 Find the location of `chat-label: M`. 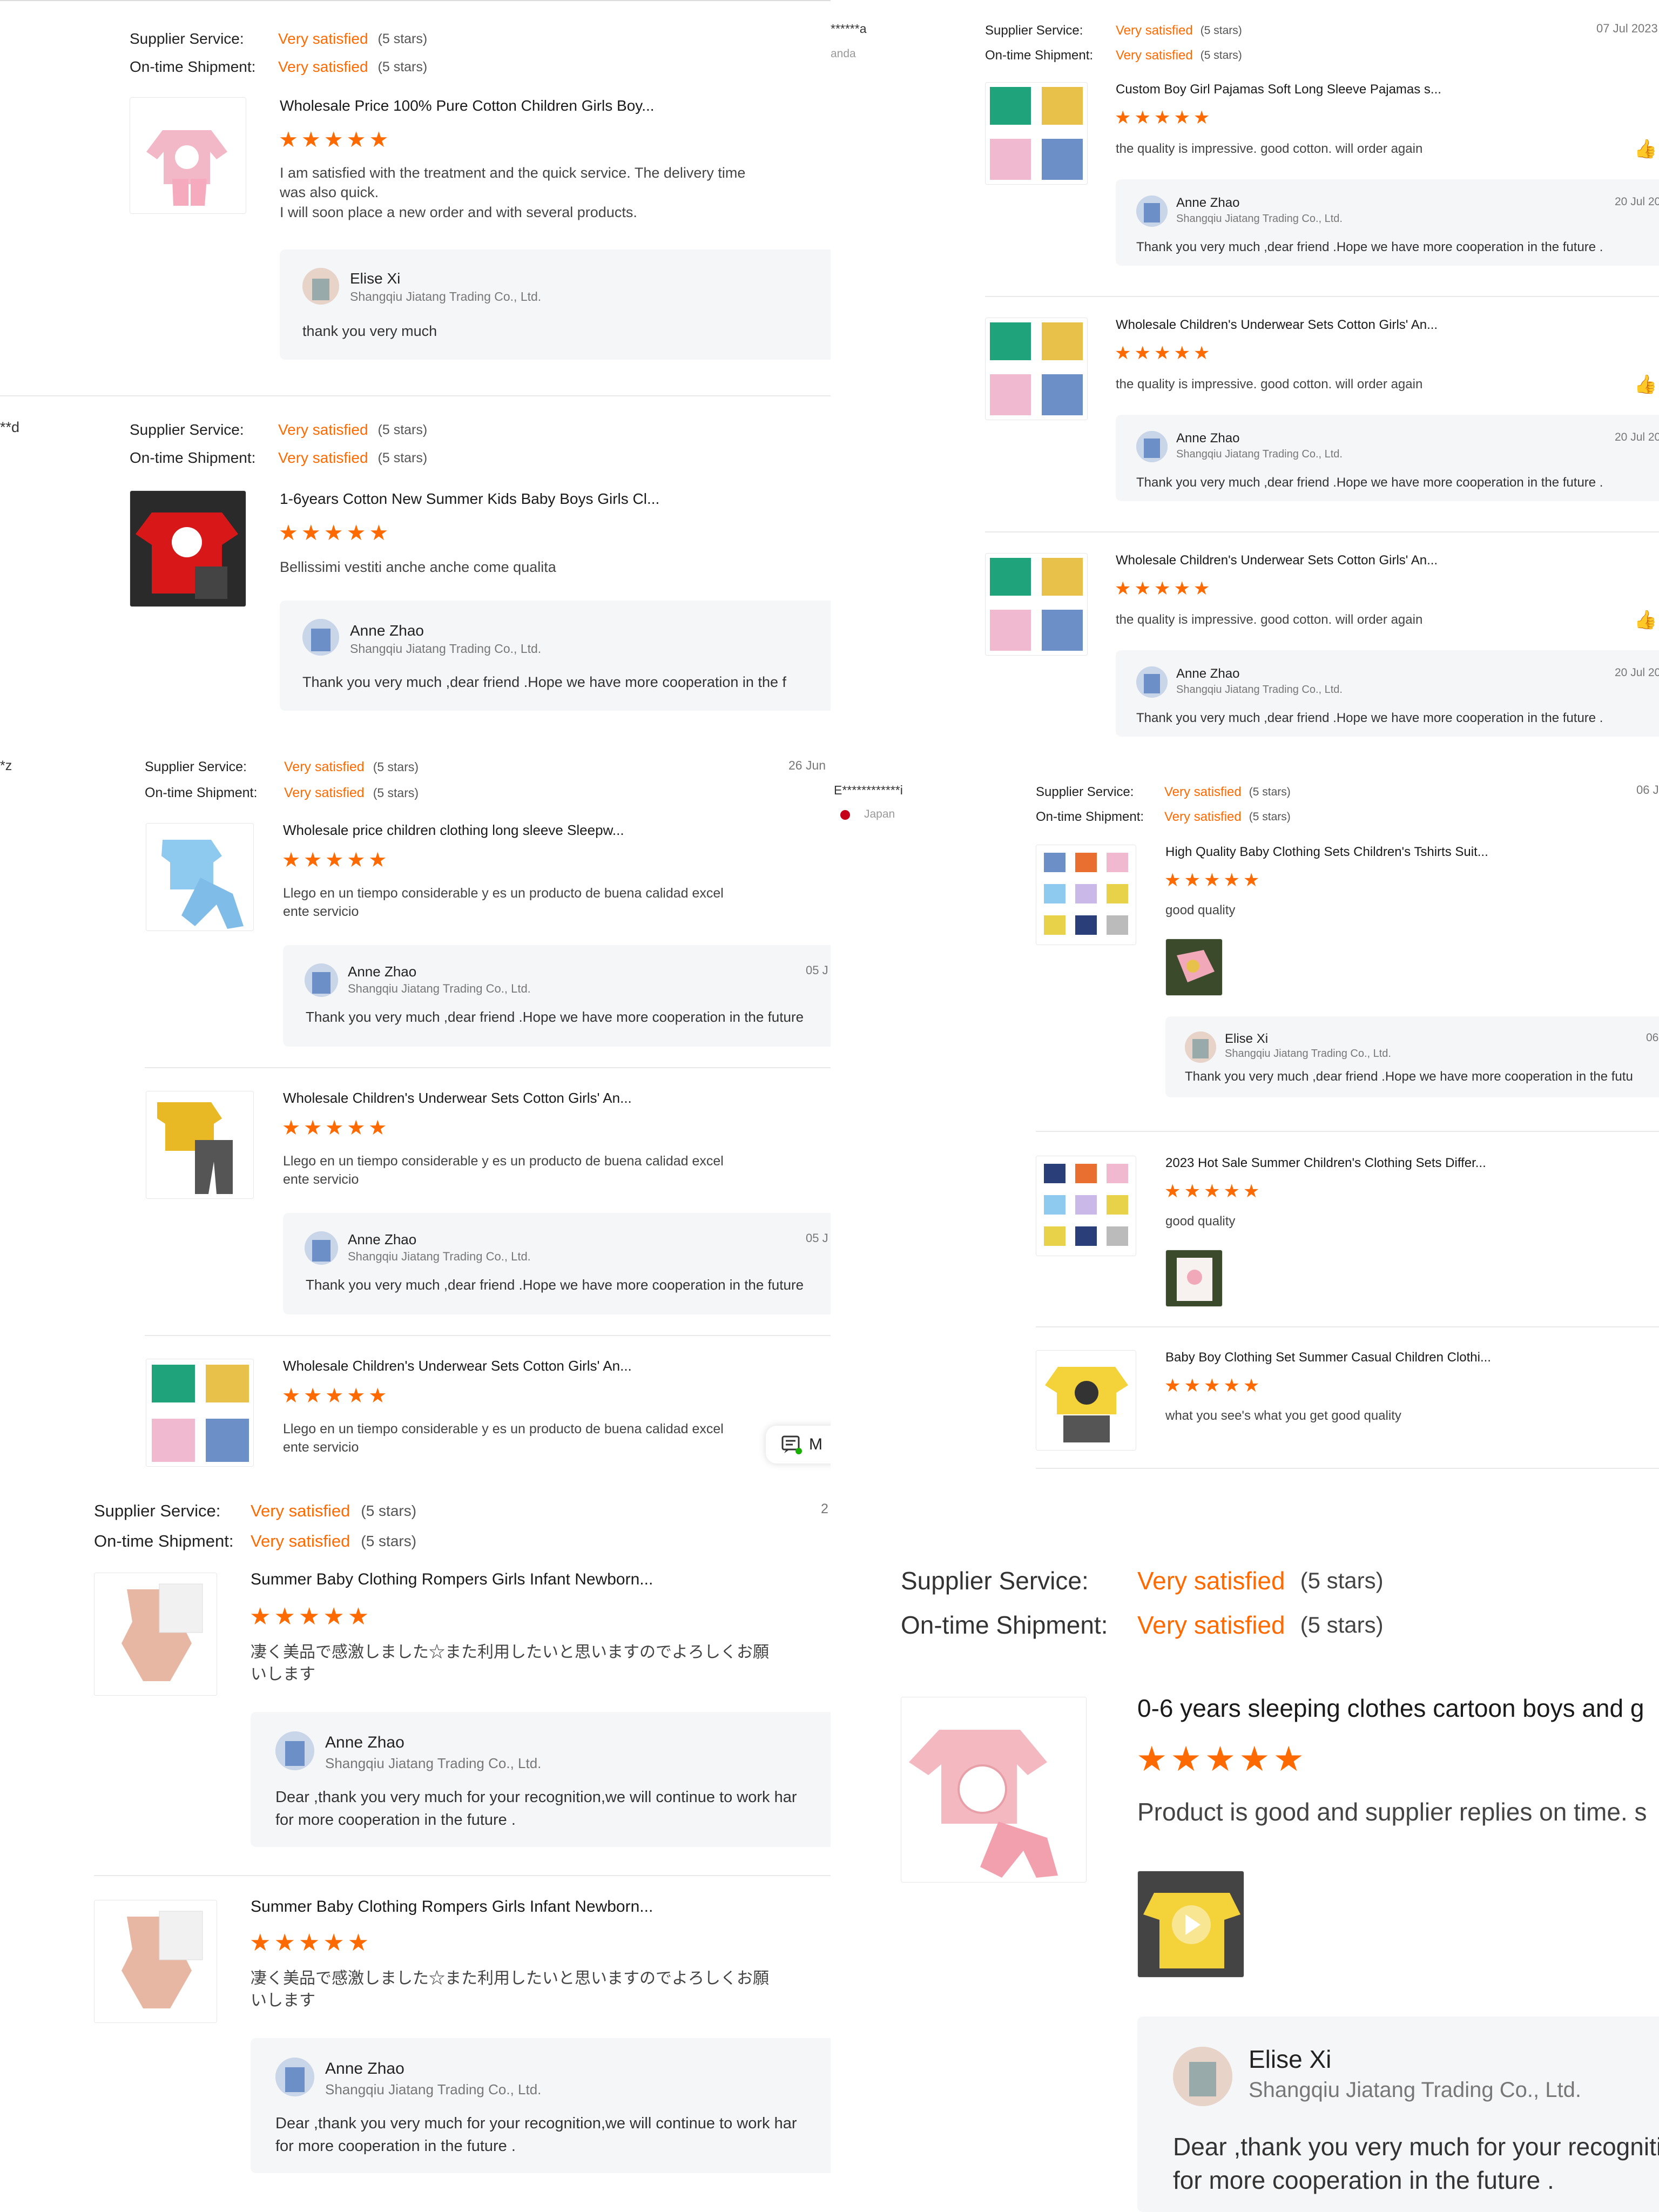

chat-label: M is located at coordinates (815, 1444).